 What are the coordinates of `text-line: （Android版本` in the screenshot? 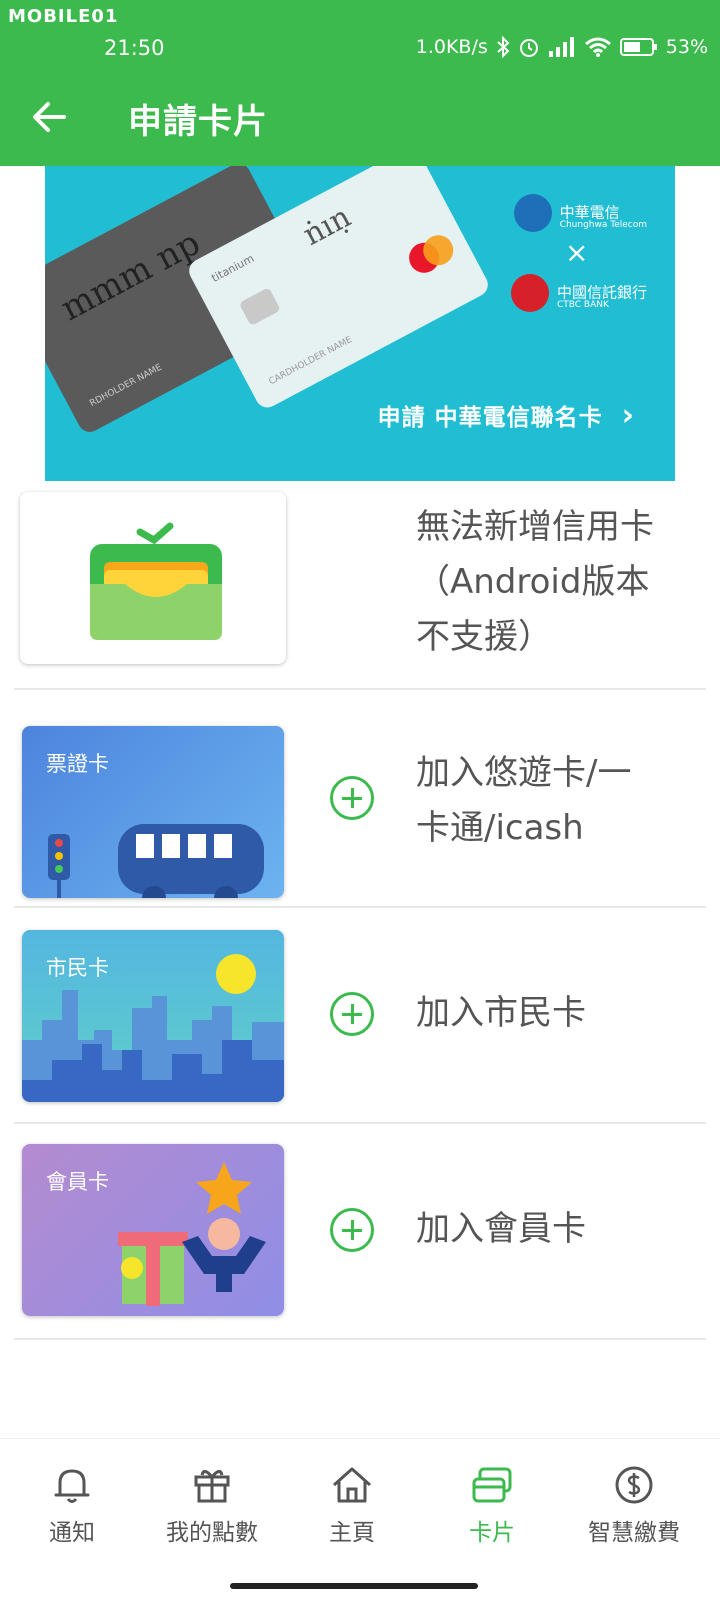 It's located at (533, 582).